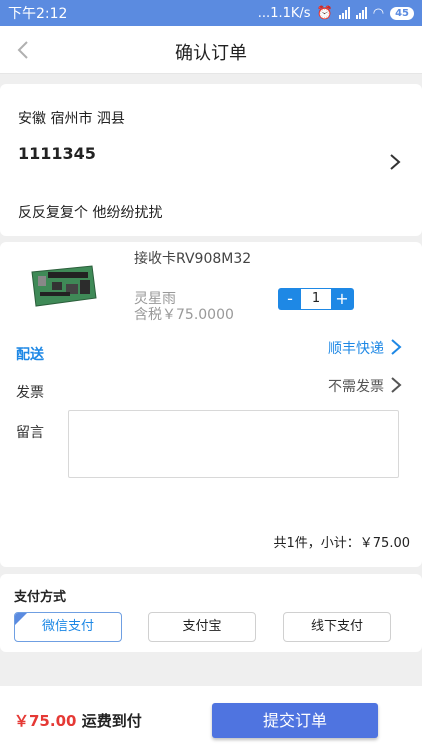 The height and width of the screenshot is (750, 422). I want to click on increase-button: +, so click(342, 299).